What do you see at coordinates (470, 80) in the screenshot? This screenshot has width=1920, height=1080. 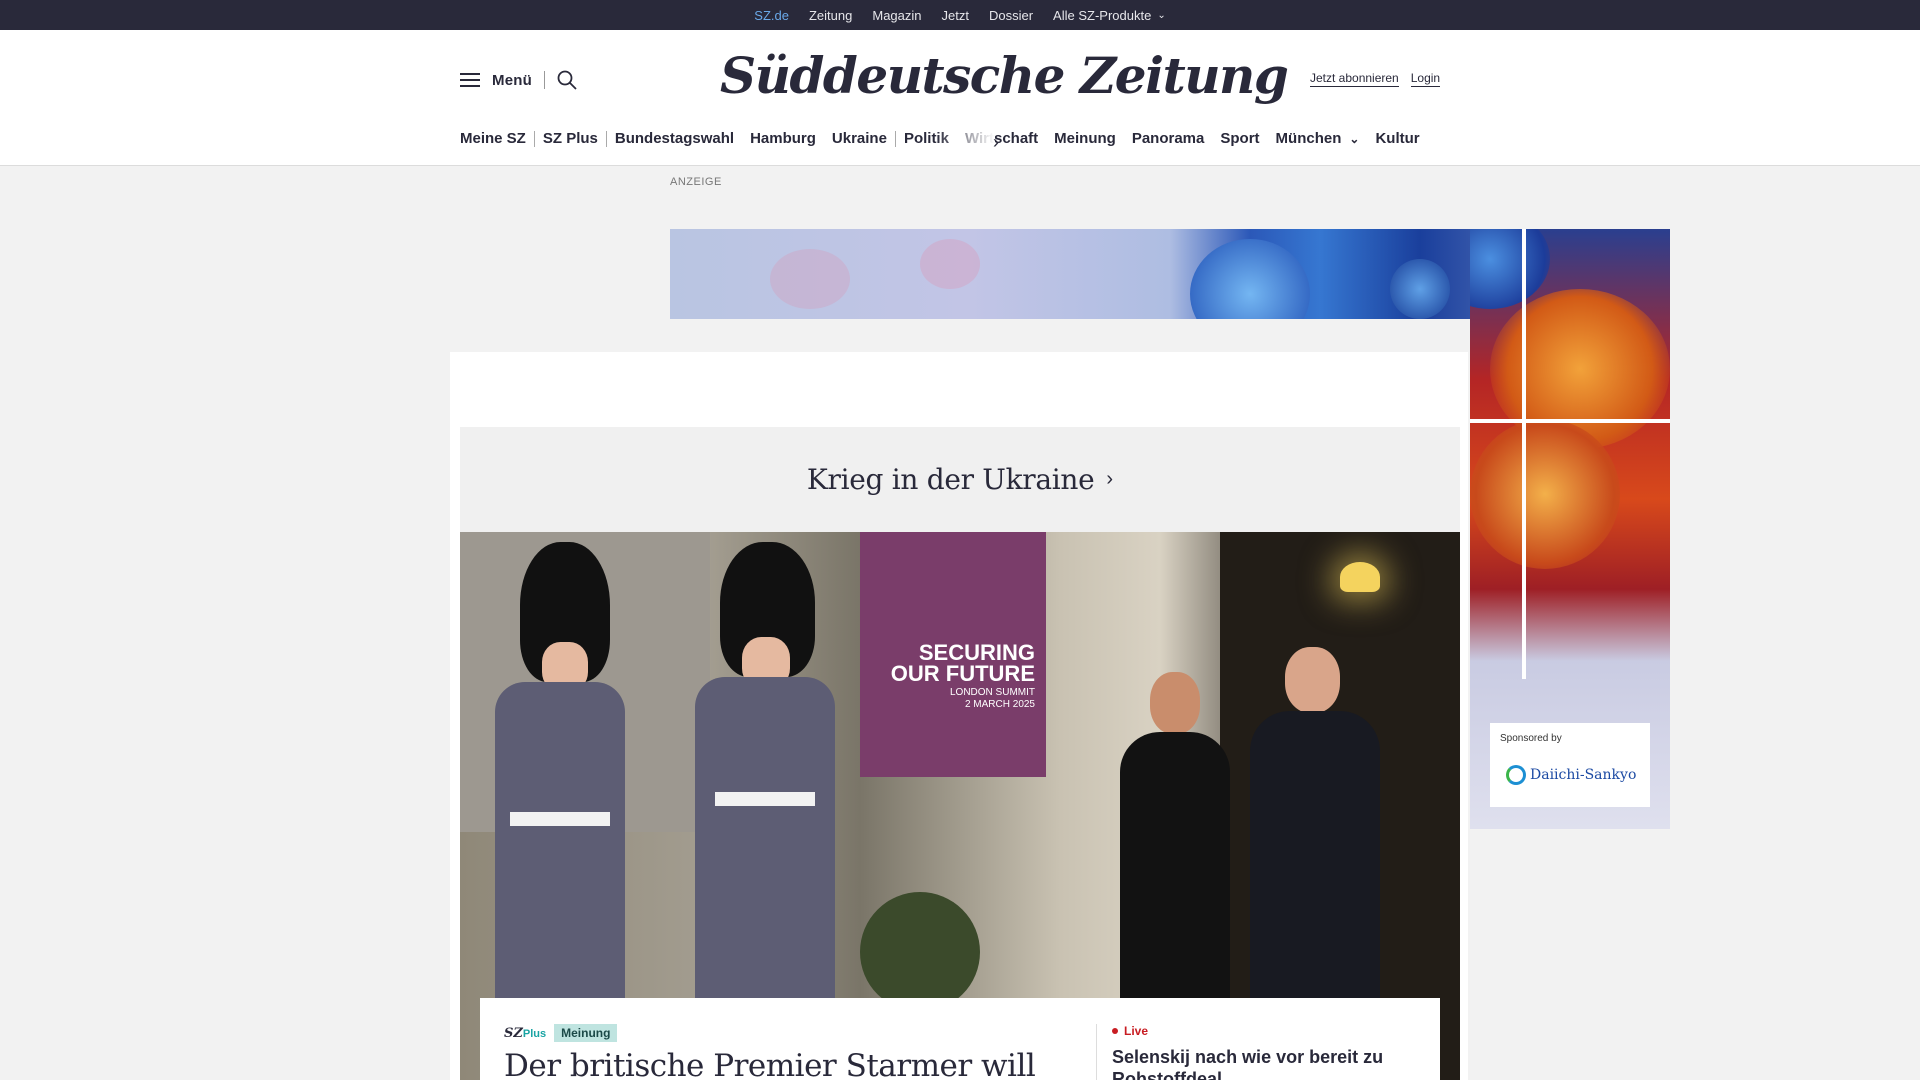 I see `hamburger-icon` at bounding box center [470, 80].